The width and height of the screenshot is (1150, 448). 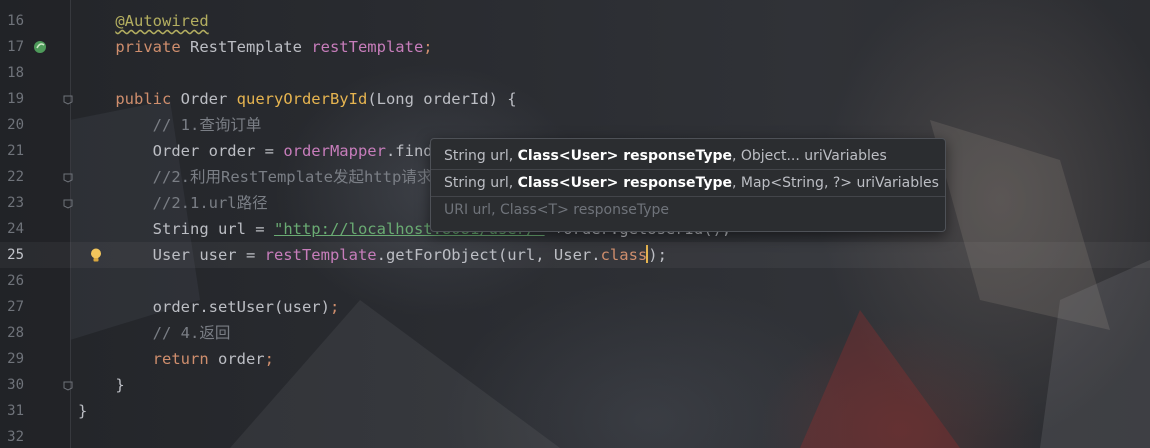 I want to click on code-line: 29 return order;, so click(x=575, y=359).